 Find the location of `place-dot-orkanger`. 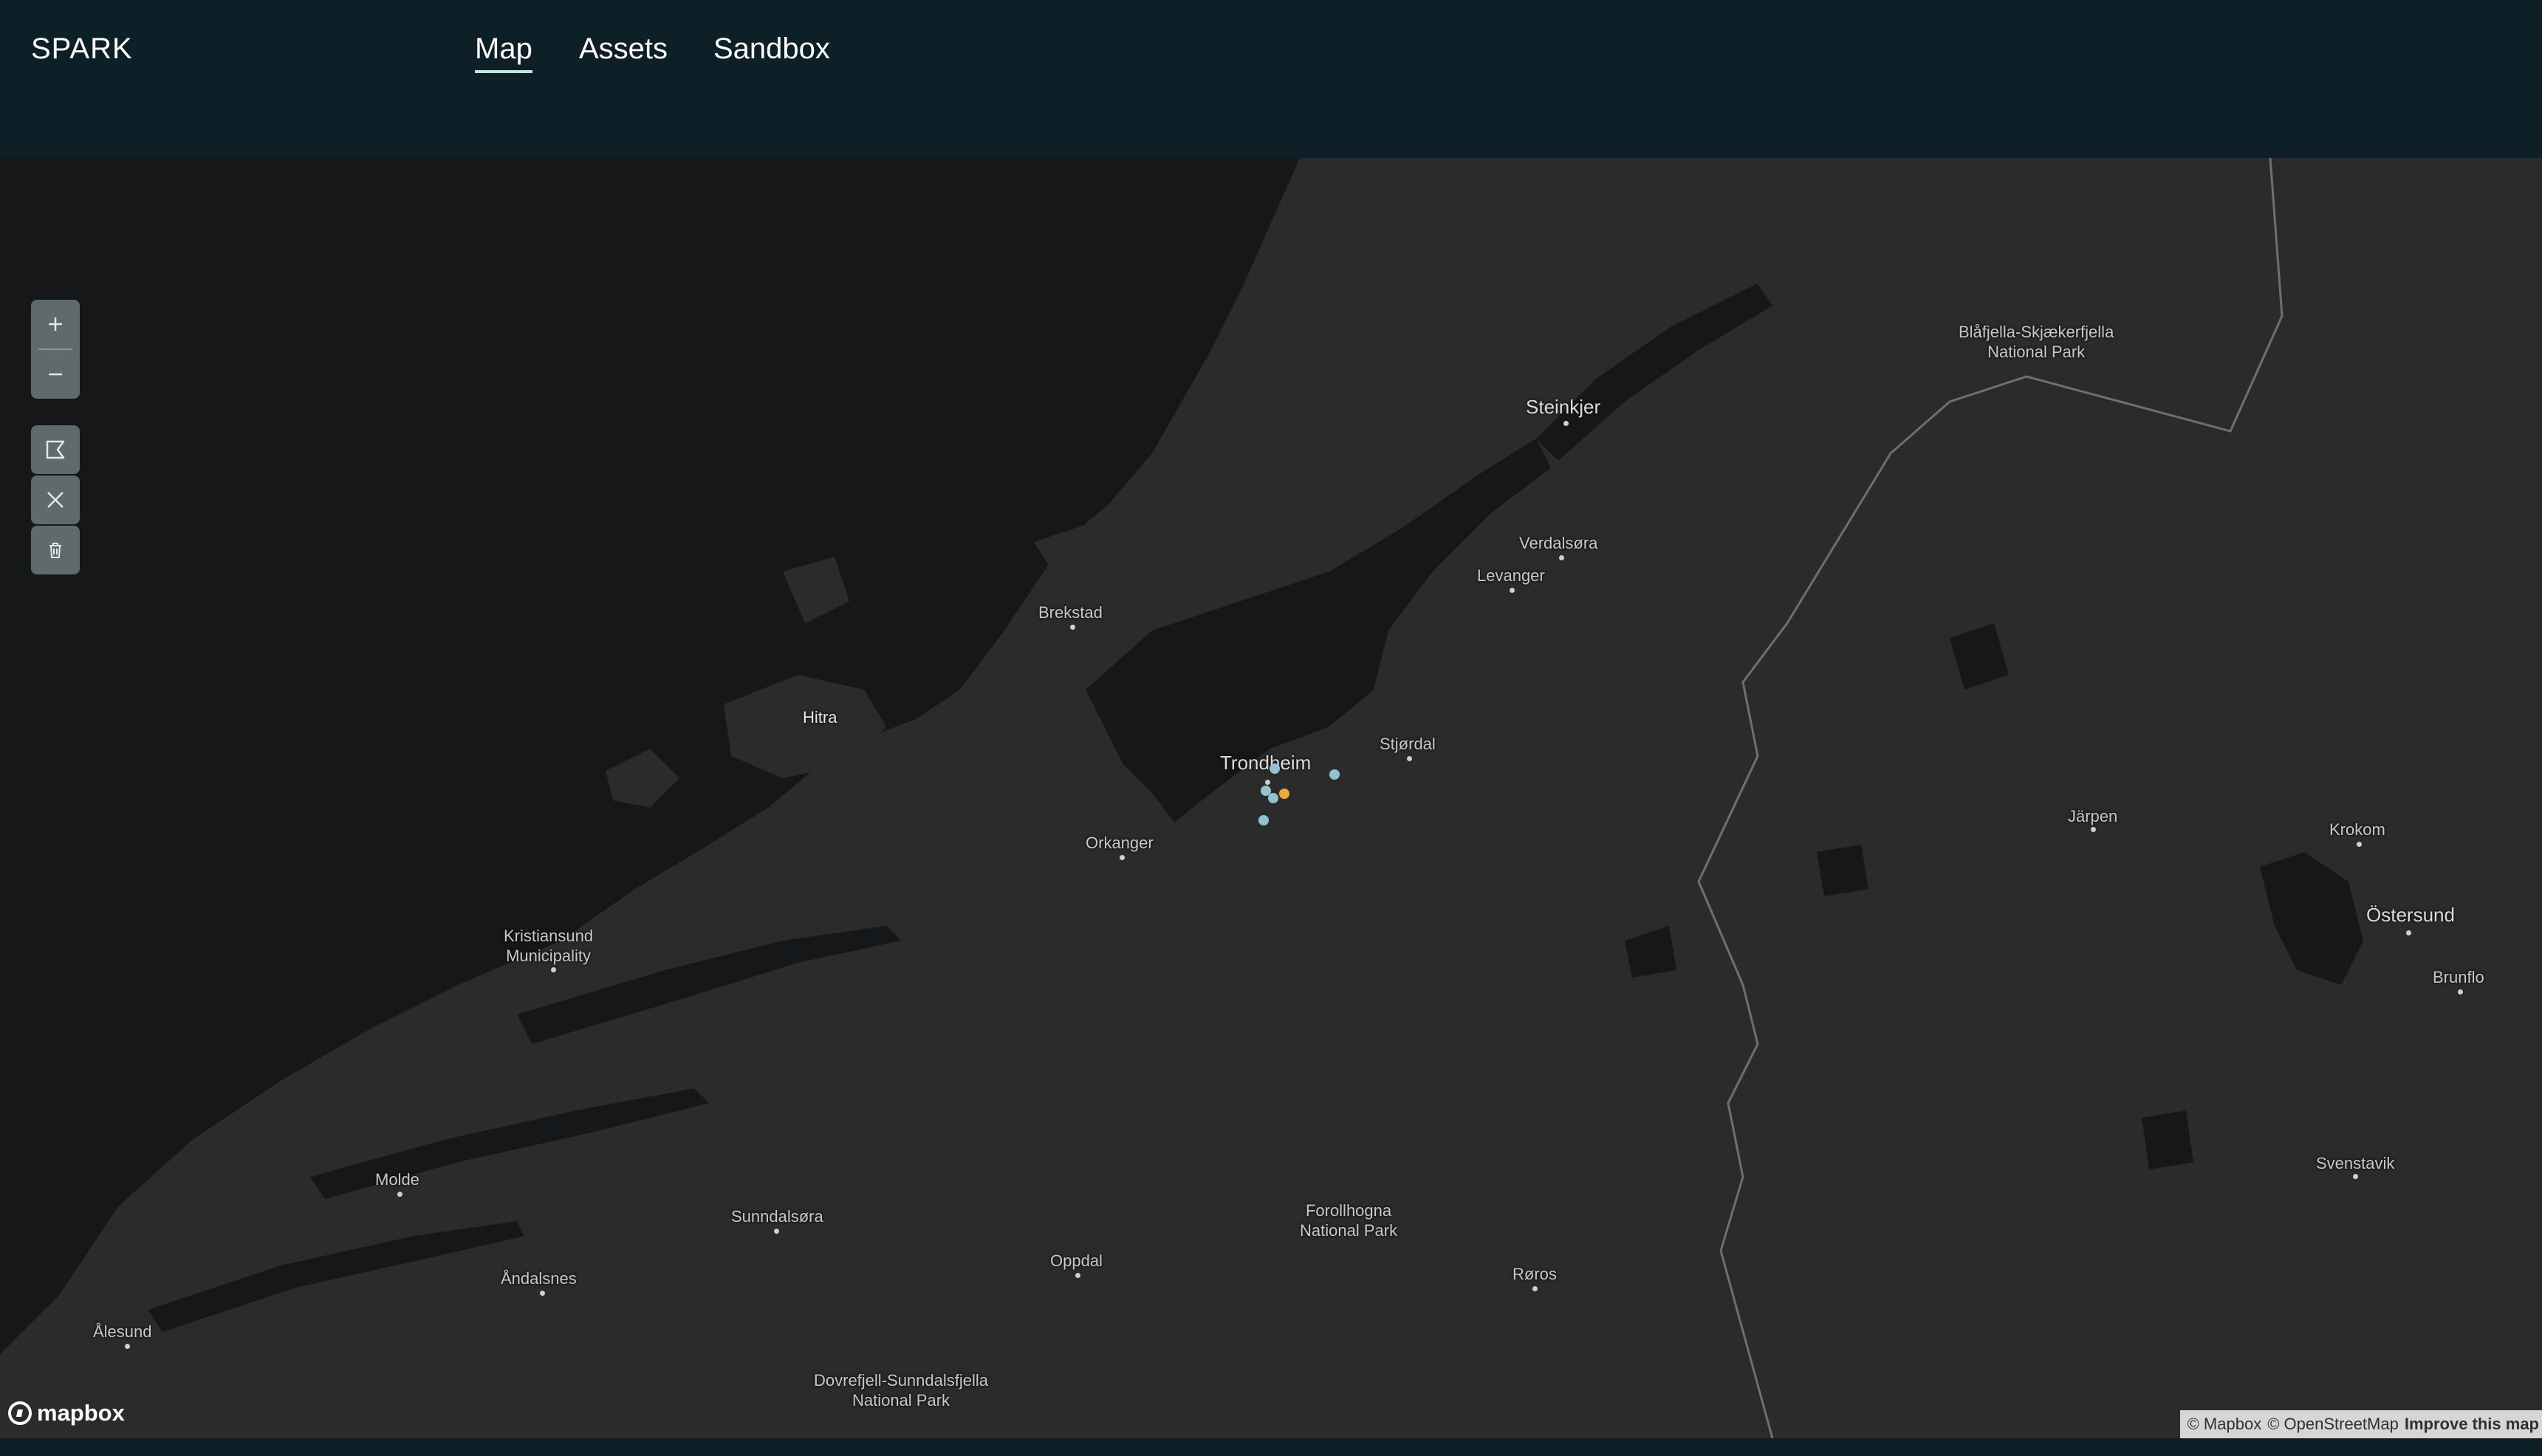

place-dot-orkanger is located at coordinates (1122, 858).